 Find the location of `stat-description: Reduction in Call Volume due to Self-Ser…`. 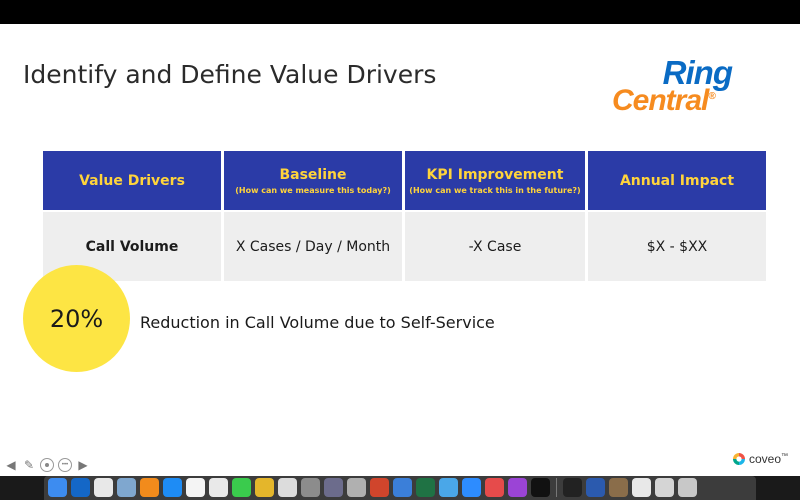

stat-description: Reduction in Call Volume due to Self-Ser… is located at coordinates (317, 322).